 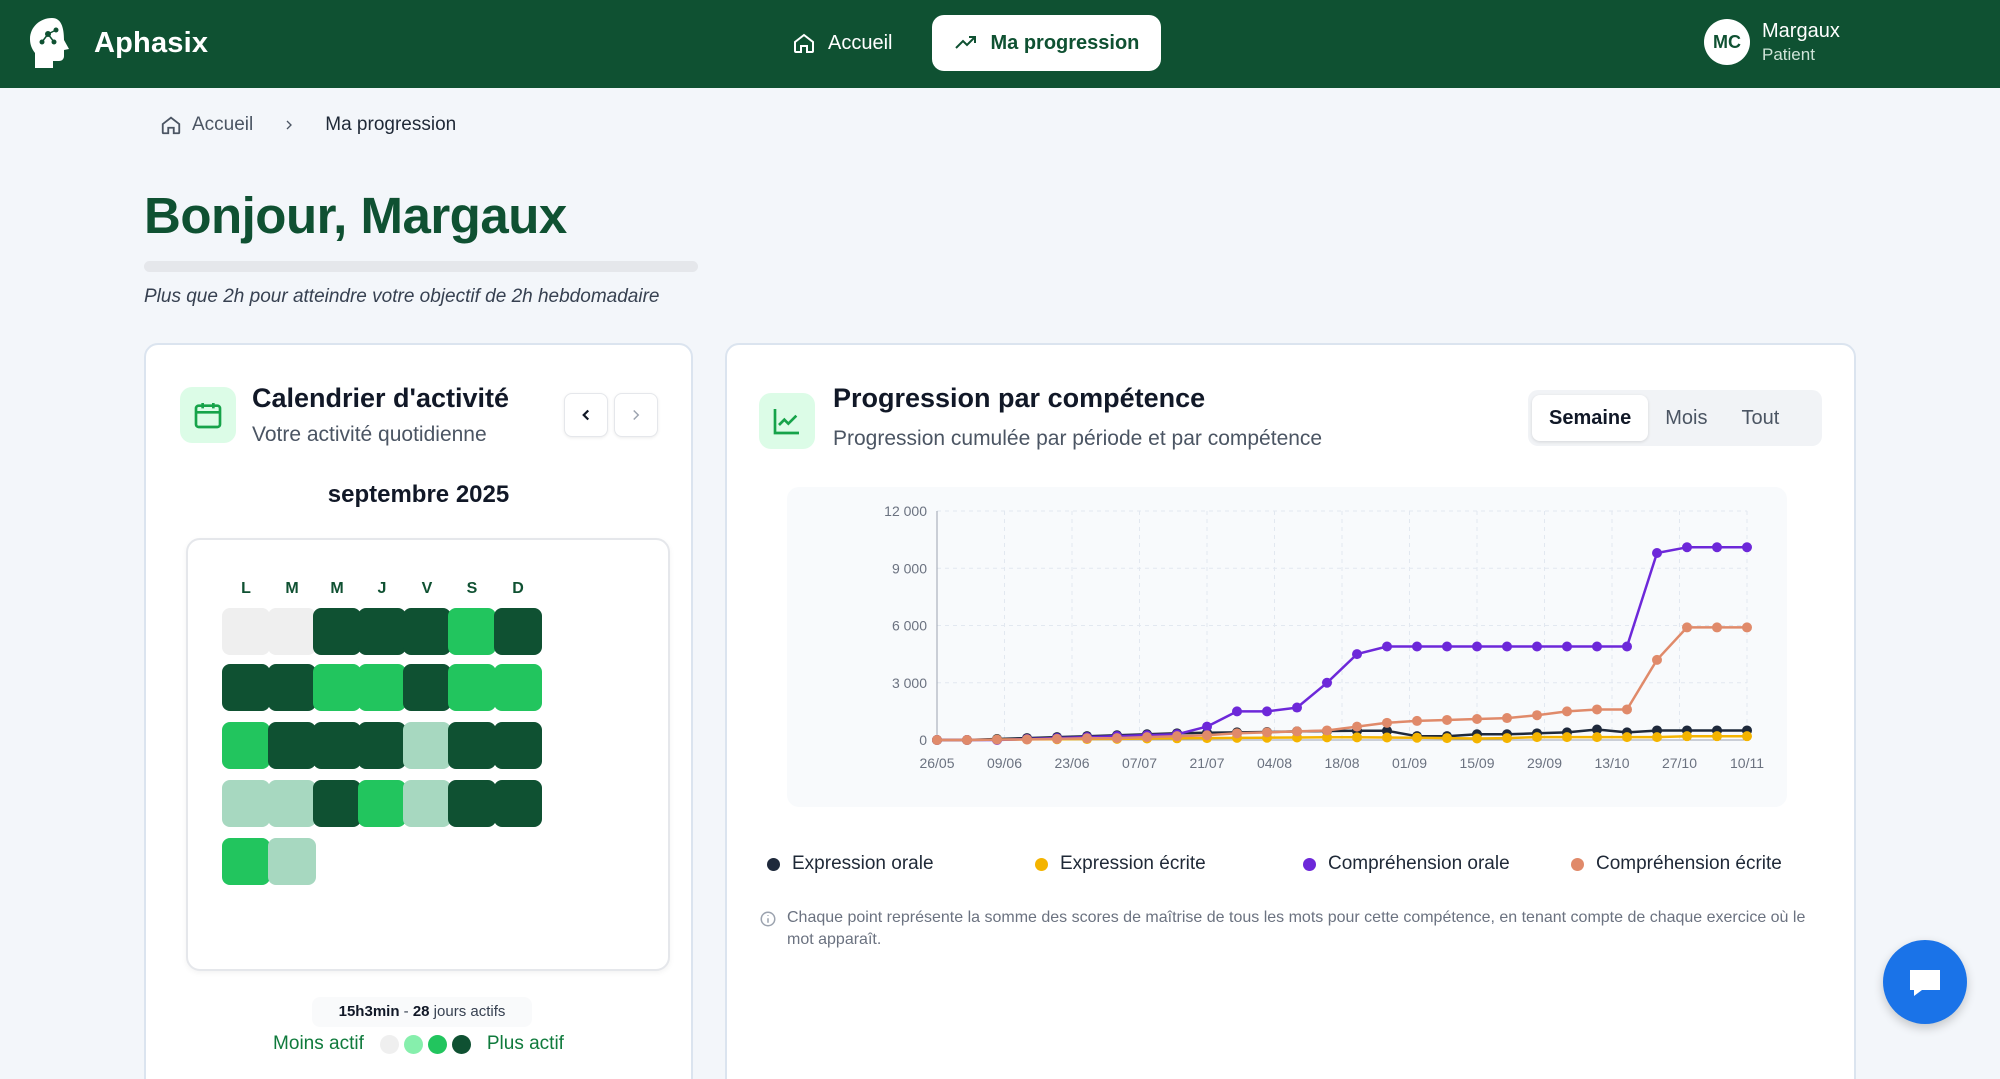 I want to click on y-tick-label: 0, so click(x=923, y=740).